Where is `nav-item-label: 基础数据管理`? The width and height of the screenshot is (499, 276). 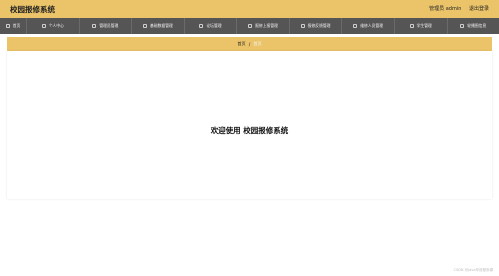 nav-item-label: 基础数据管理 is located at coordinates (161, 25).